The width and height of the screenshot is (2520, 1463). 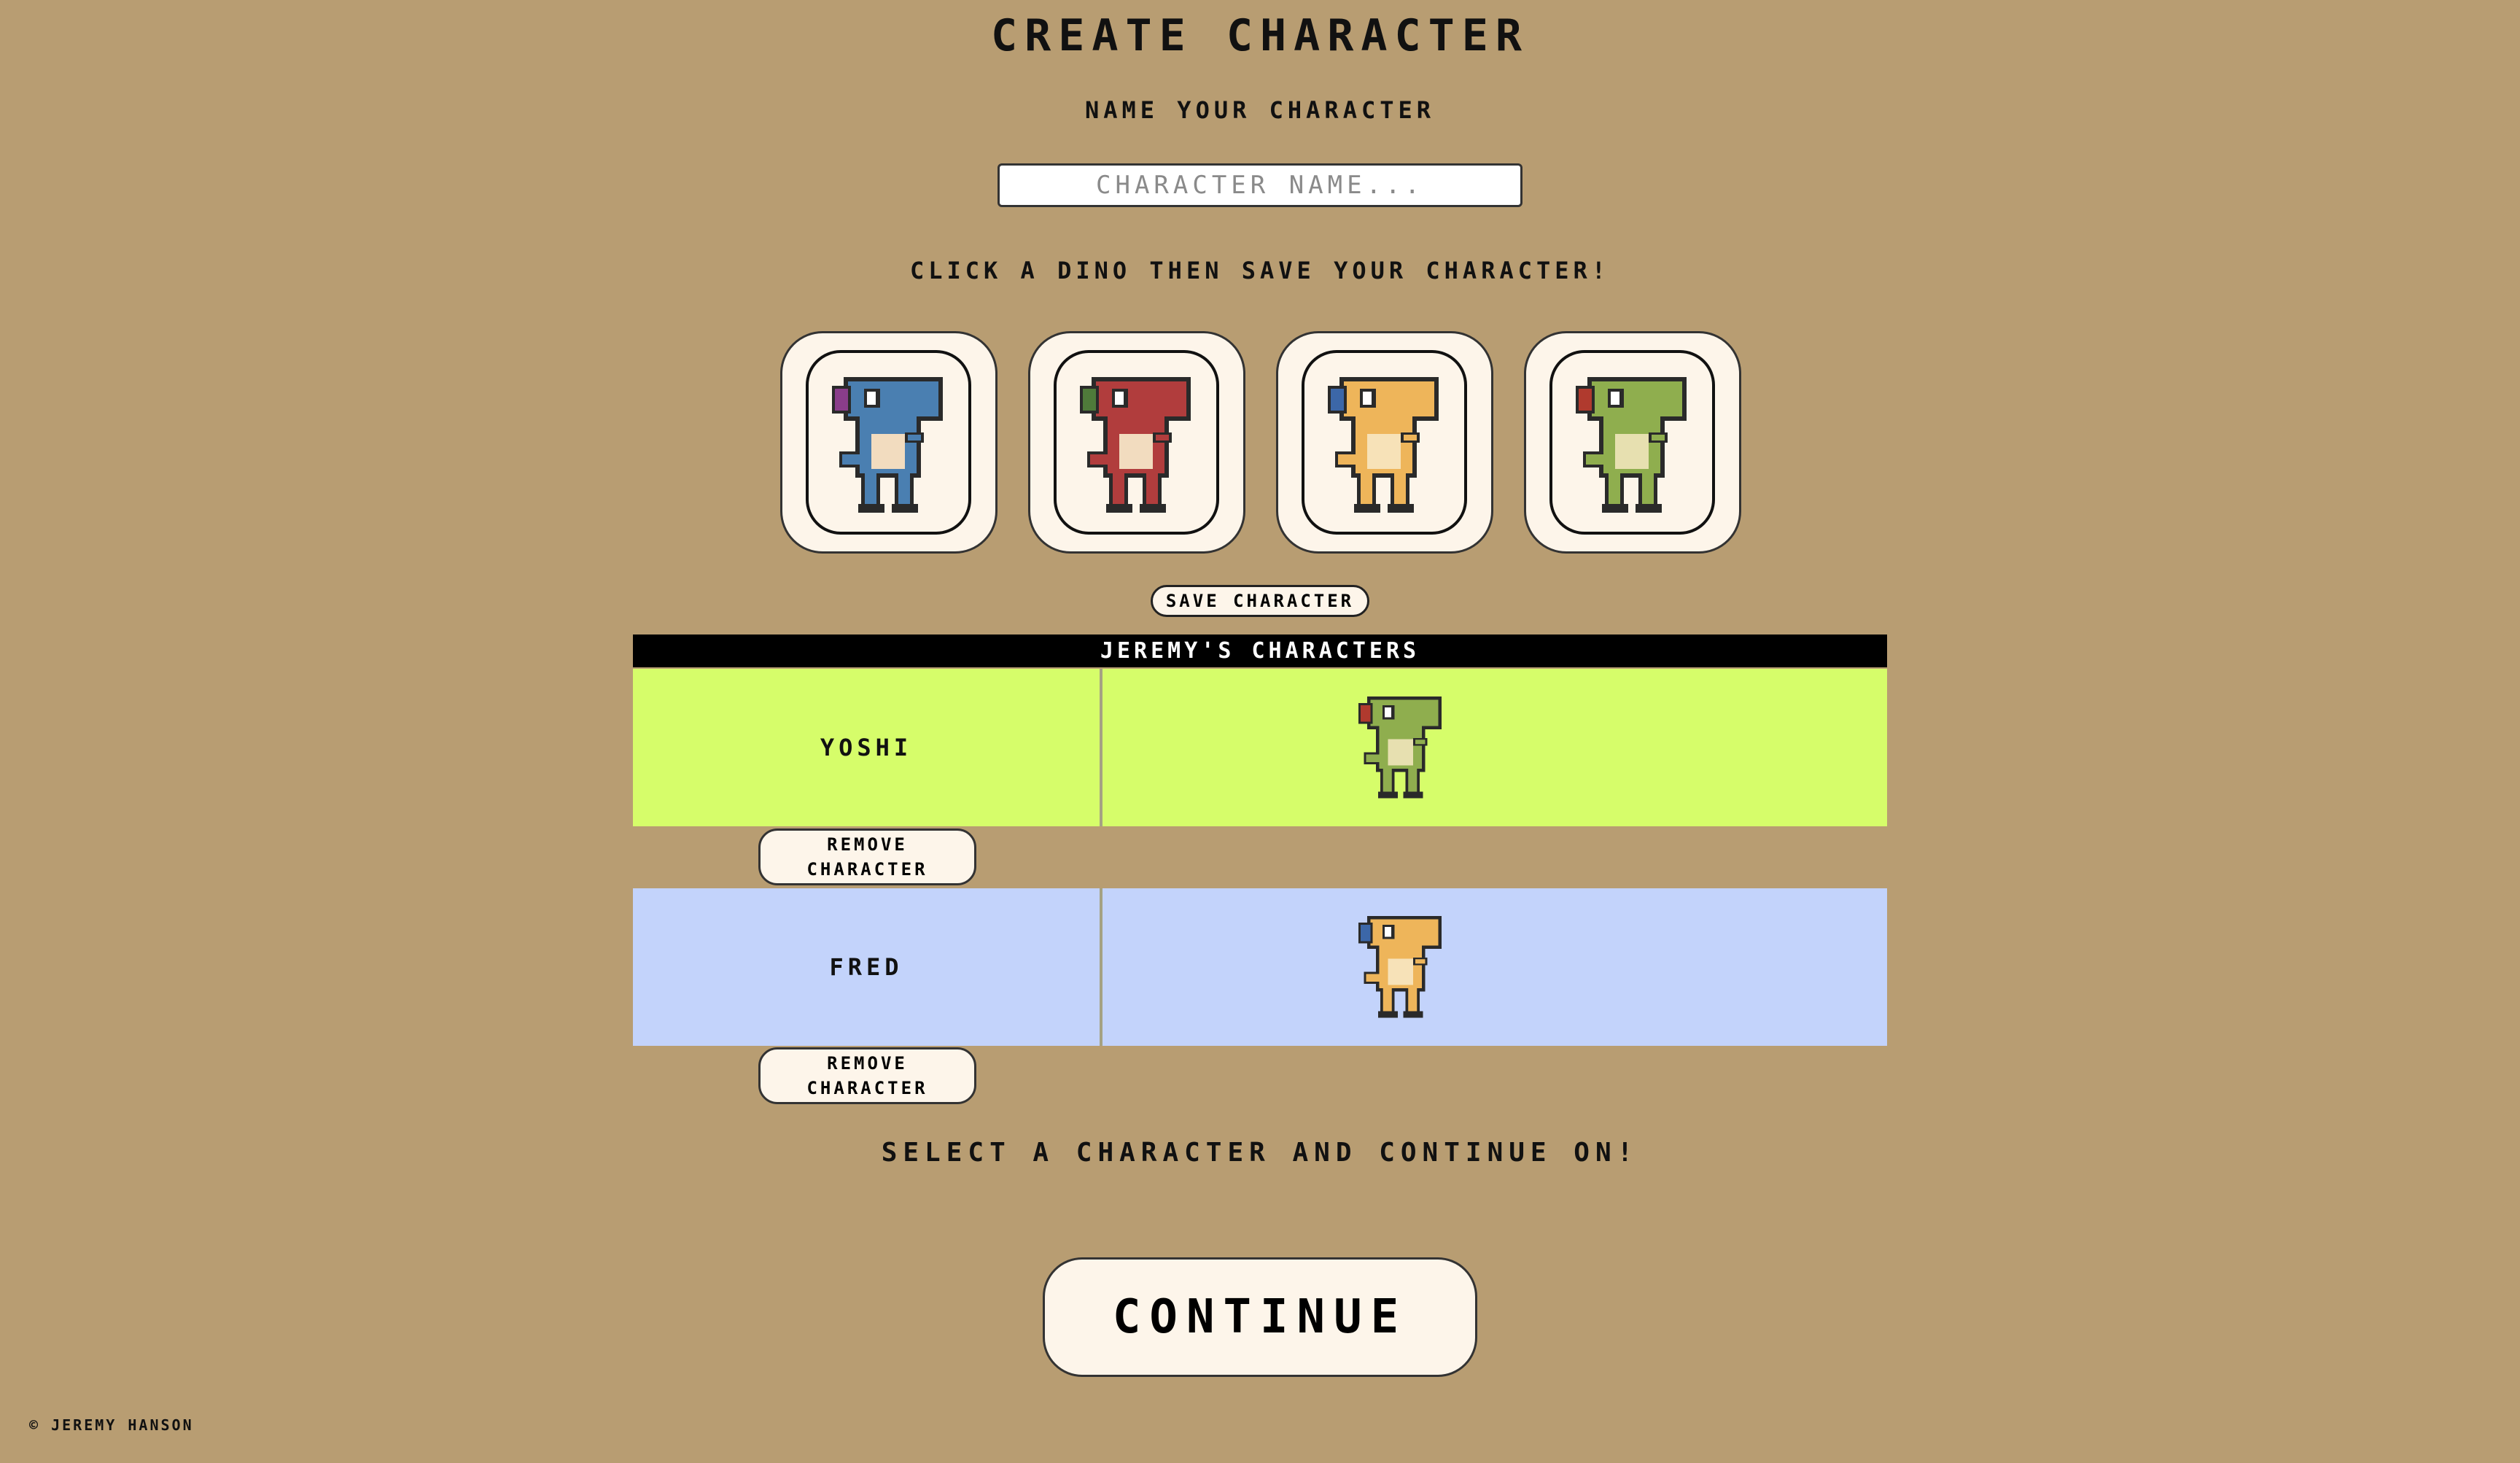 I want to click on character-name-input, so click(x=1260, y=185).